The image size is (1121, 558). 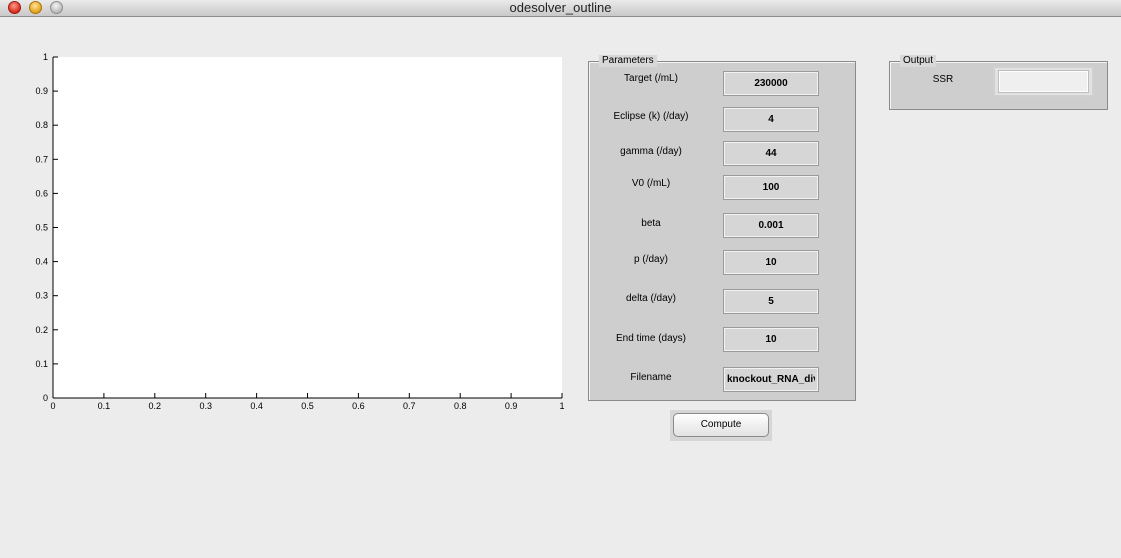 What do you see at coordinates (45, 57) in the screenshot?
I see `y-tick-label: 1` at bounding box center [45, 57].